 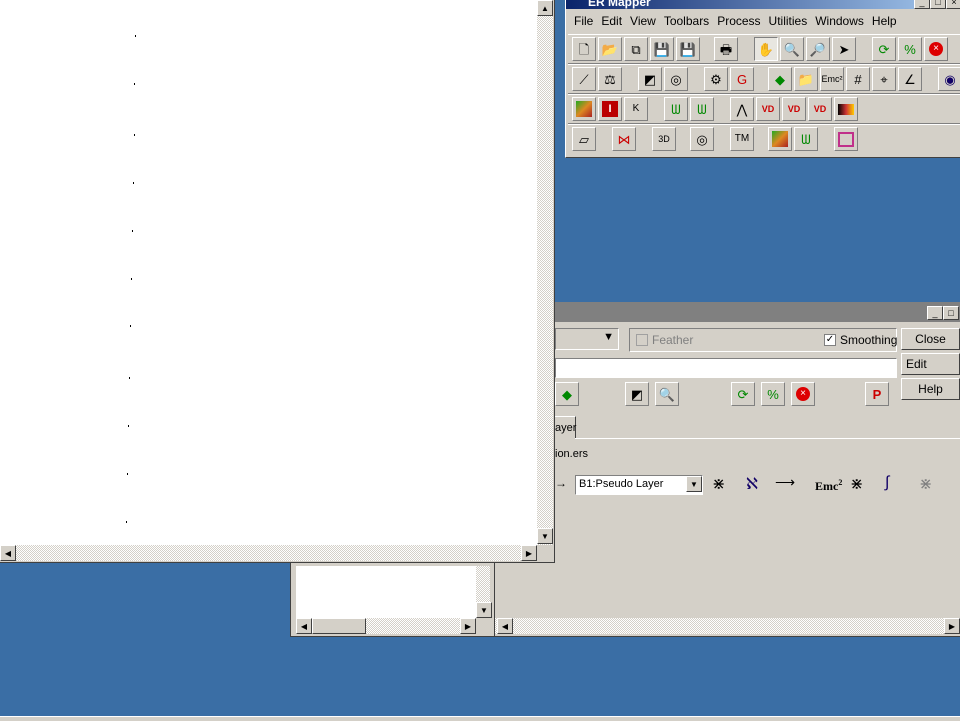 I want to click on process-icon: ⚙, so click(x=716, y=79).